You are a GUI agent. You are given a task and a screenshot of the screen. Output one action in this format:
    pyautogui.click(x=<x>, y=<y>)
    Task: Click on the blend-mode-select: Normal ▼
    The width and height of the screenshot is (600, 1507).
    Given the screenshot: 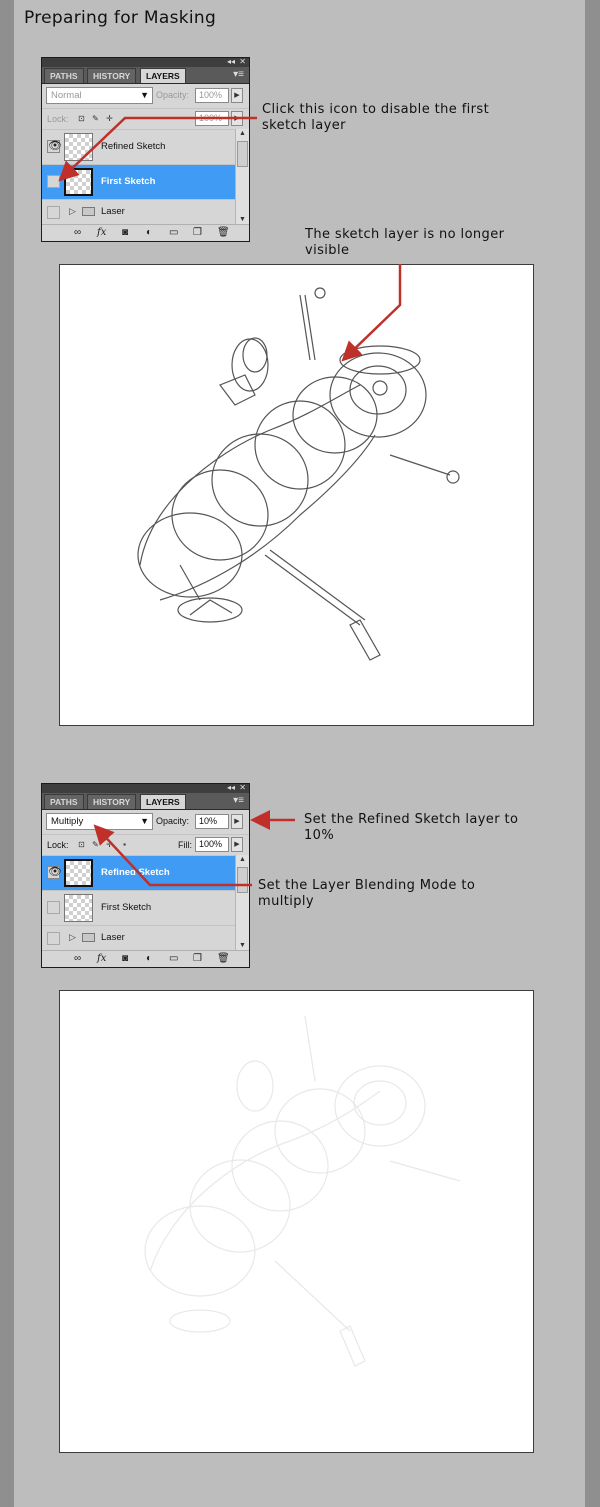 What is the action you would take?
    pyautogui.click(x=99, y=95)
    